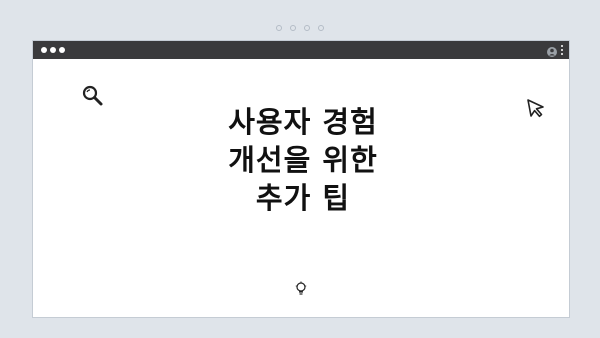 This screenshot has height=338, width=600. What do you see at coordinates (301, 50) in the screenshot?
I see `window-titlebar` at bounding box center [301, 50].